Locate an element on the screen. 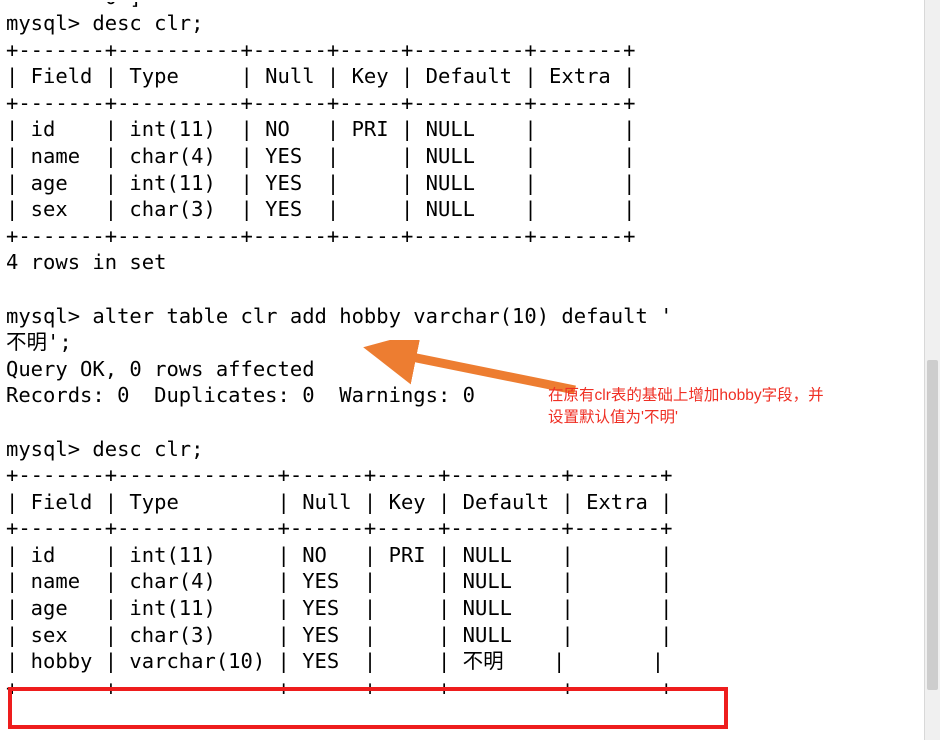 This screenshot has width=940, height=740. scrollbar-thumb is located at coordinates (932, 525).